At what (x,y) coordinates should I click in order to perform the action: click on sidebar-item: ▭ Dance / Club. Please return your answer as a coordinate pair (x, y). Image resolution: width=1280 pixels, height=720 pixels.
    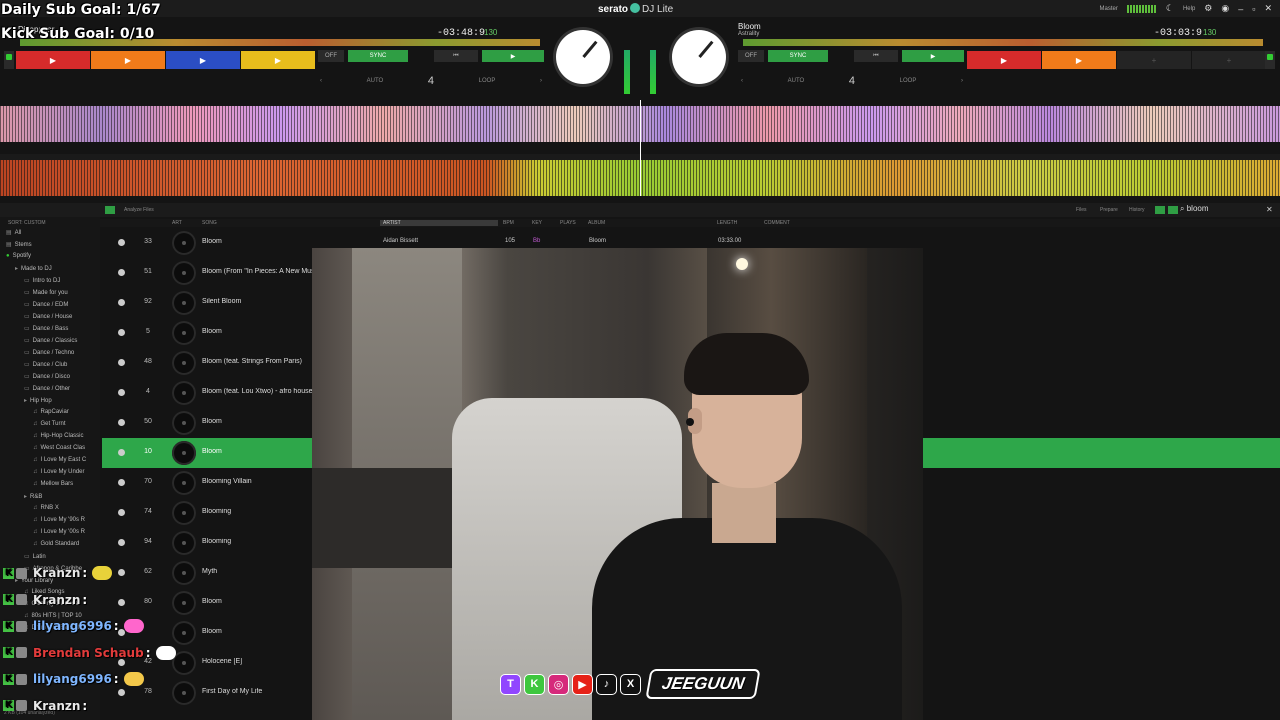
    Looking at the image, I should click on (45, 364).